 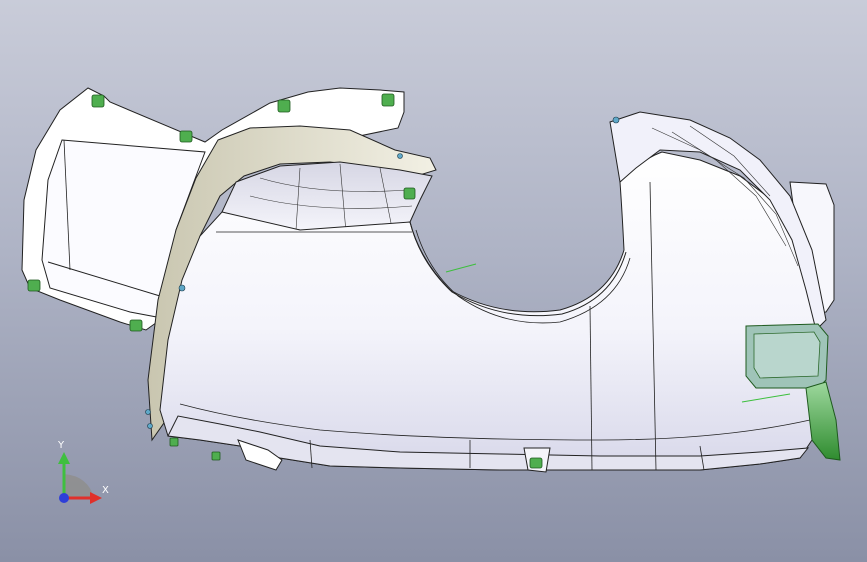 I want to click on y-axis-label: Y, so click(x=61, y=445).